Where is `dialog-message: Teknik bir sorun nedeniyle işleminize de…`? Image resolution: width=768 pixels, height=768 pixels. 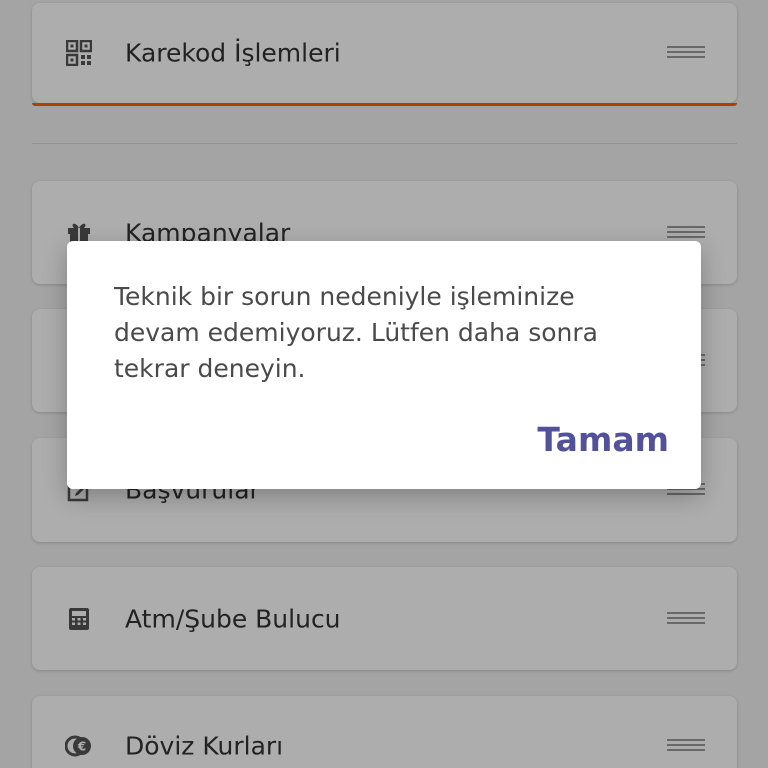
dialog-message: Teknik bir sorun nedeniyle işleminize de… is located at coordinates (356, 332).